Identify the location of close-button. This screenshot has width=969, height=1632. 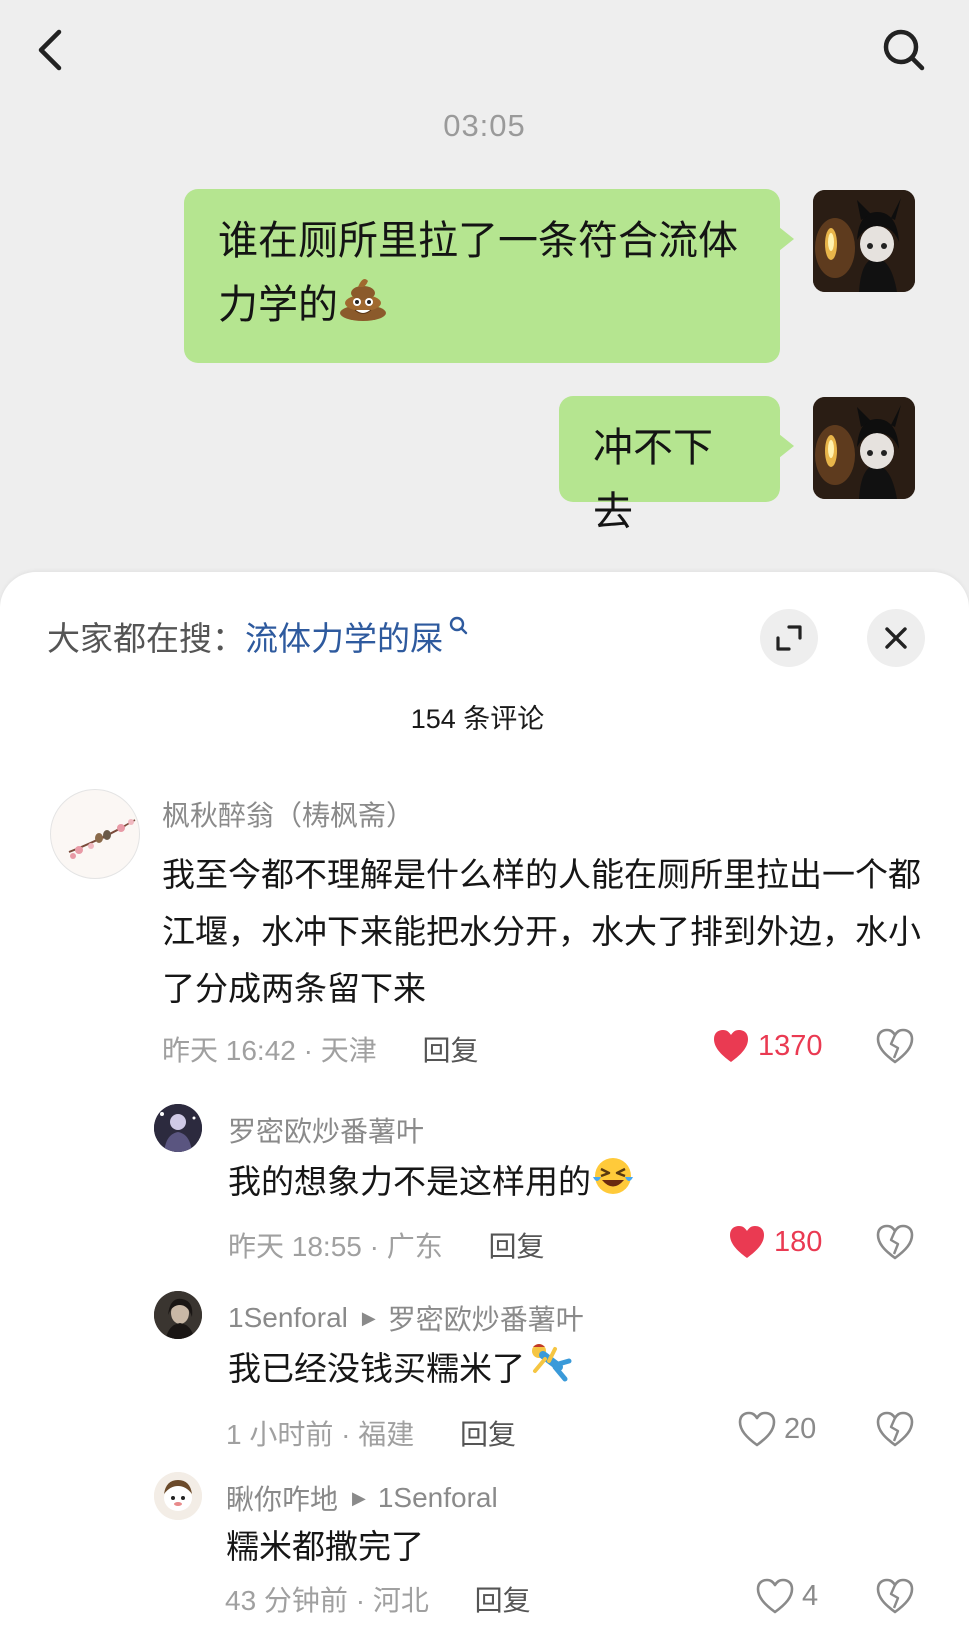
(896, 638).